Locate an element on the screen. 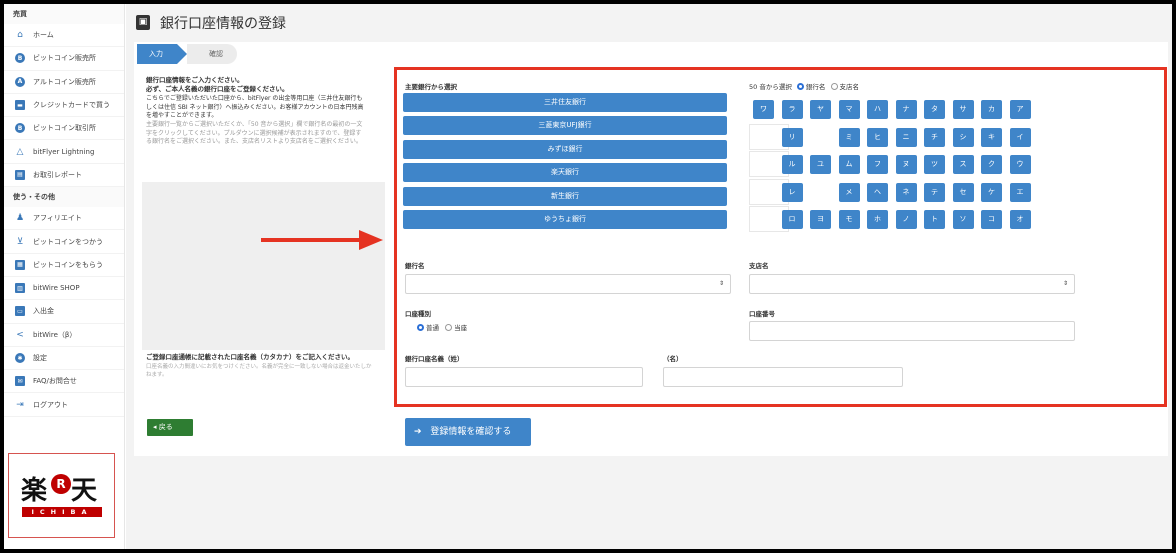 The image size is (1176, 553). kana-button: ミ is located at coordinates (849, 137).